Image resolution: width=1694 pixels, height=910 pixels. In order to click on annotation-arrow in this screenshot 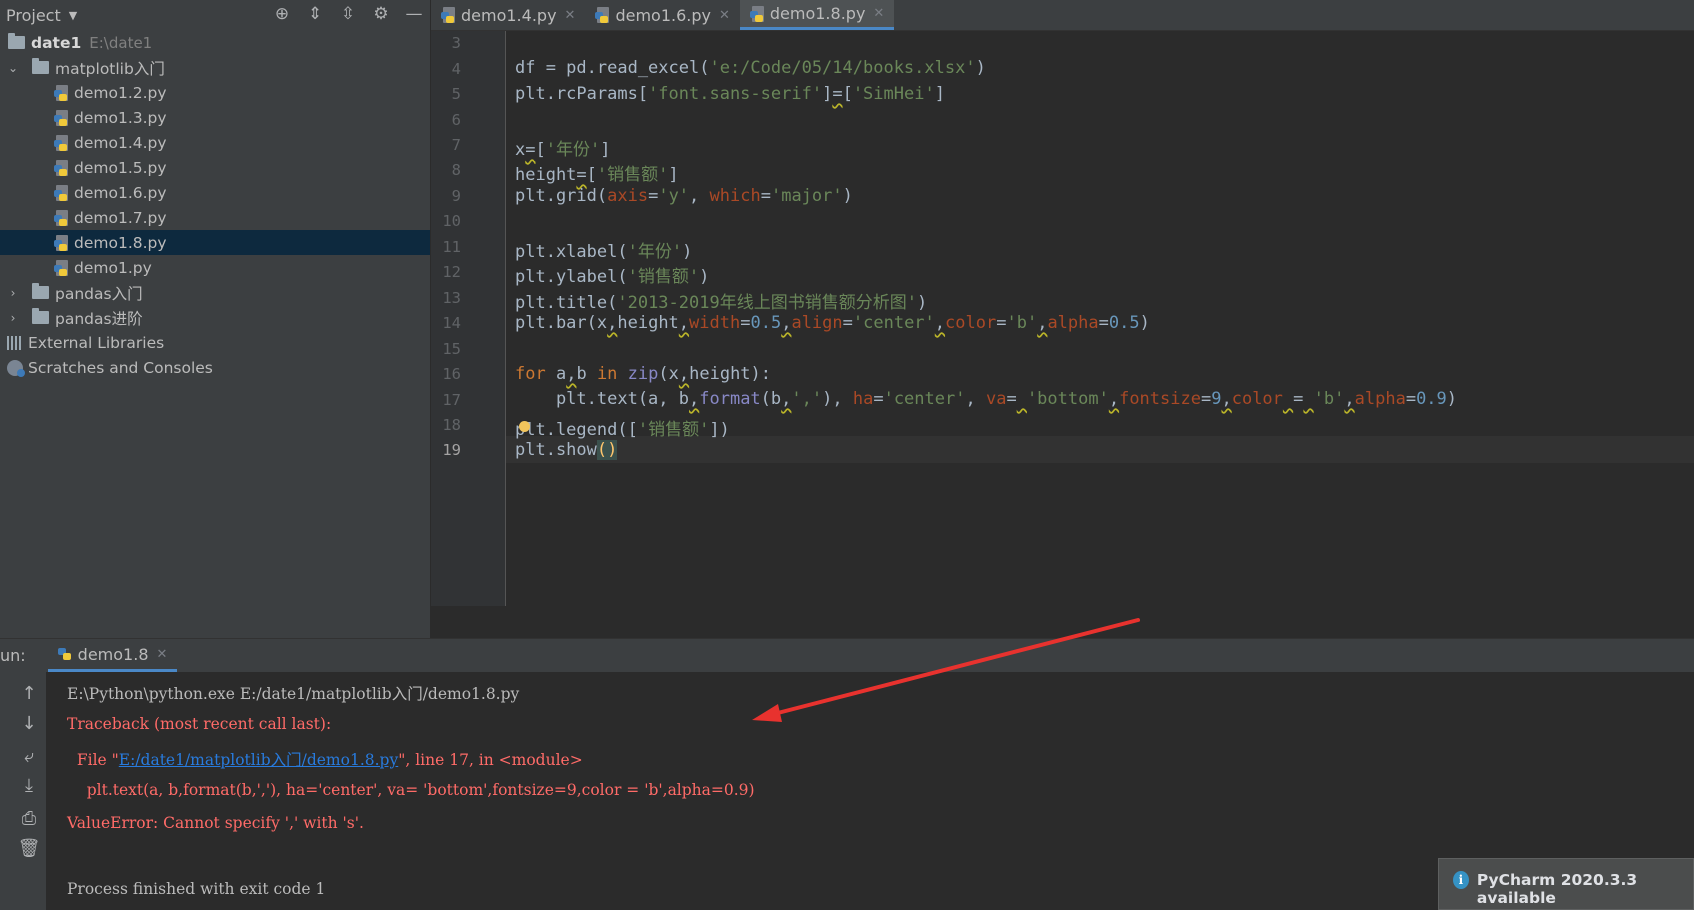, I will do `click(946, 670)`.